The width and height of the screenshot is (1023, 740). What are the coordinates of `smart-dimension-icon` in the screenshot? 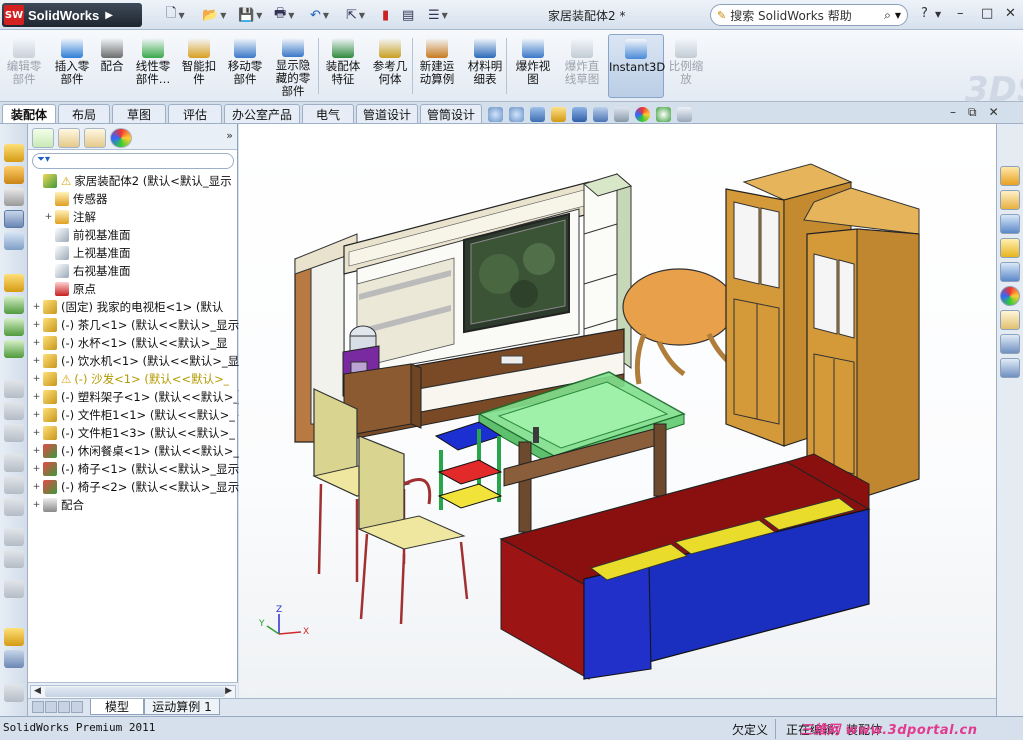 It's located at (14, 241).